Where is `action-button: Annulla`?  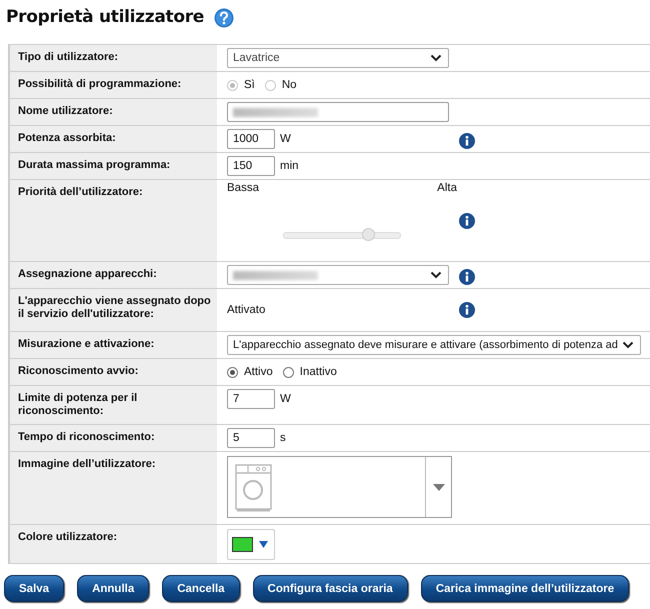 action-button: Annulla is located at coordinates (113, 588).